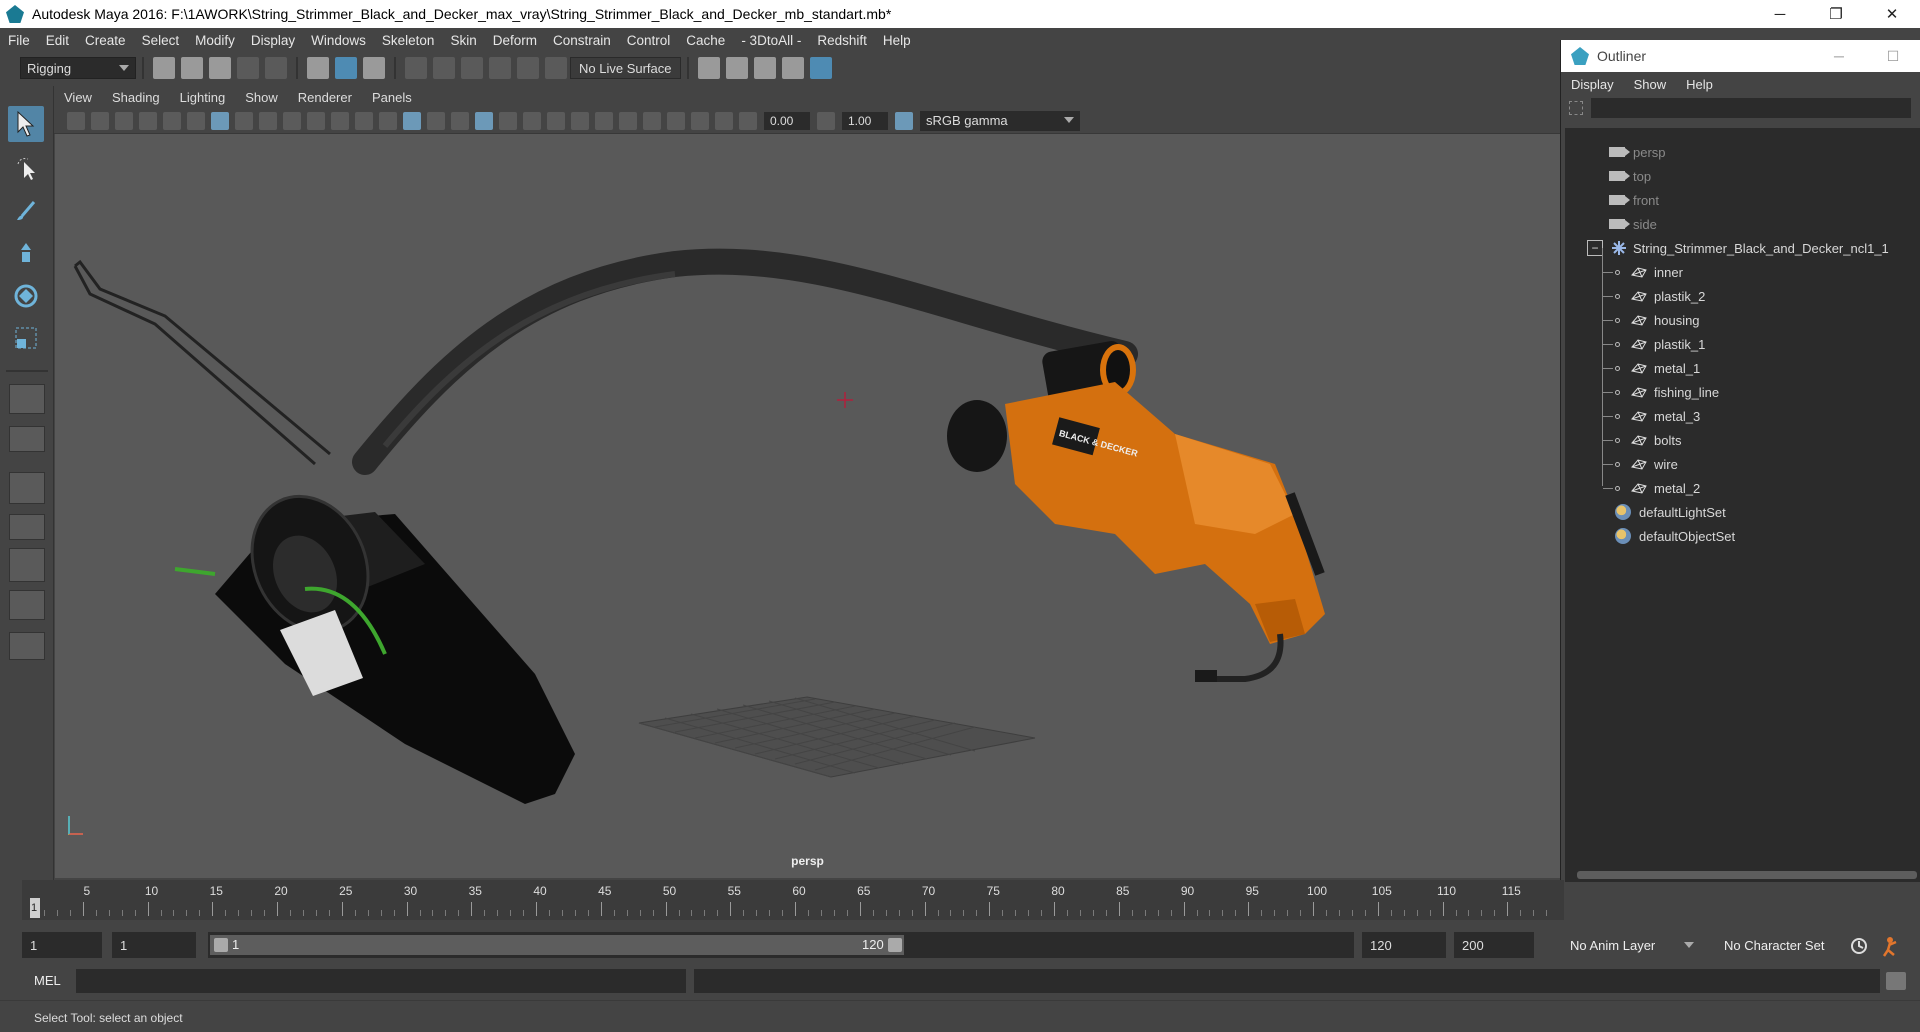 This screenshot has width=1920, height=1032. What do you see at coordinates (412, 120) in the screenshot?
I see `smooth-shade-icon` at bounding box center [412, 120].